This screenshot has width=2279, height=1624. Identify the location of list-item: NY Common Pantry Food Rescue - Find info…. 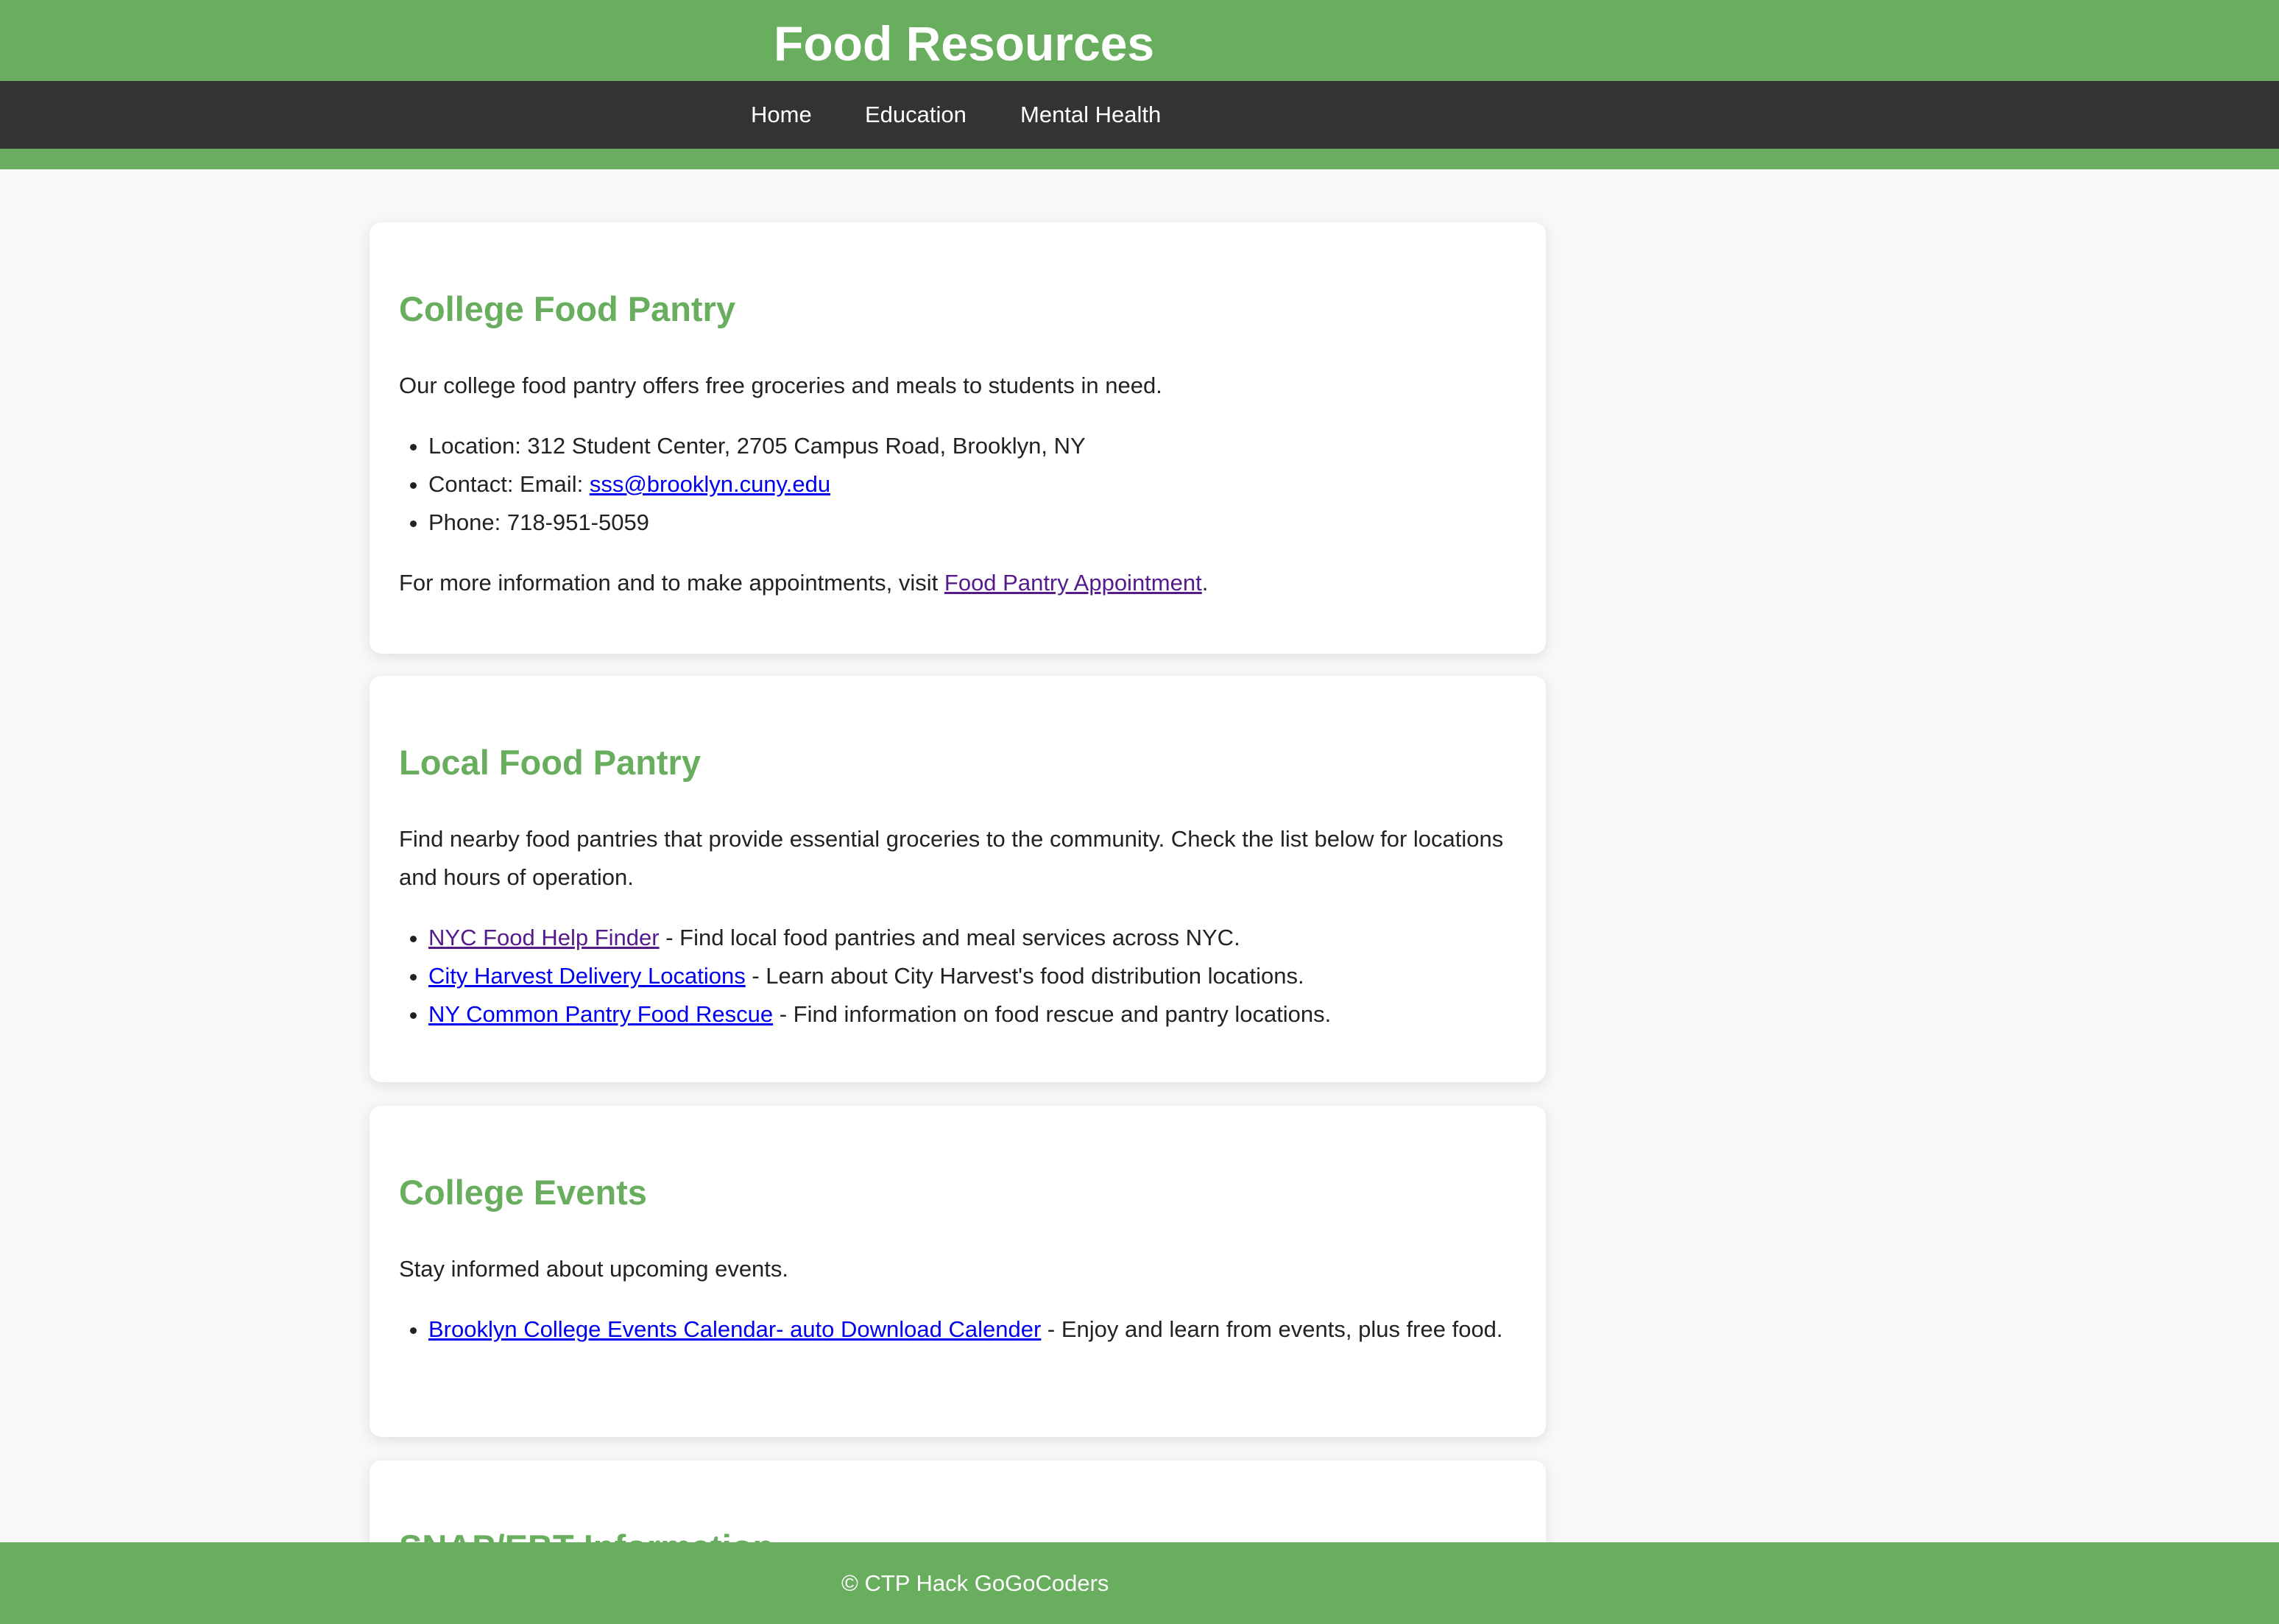
(973, 1014).